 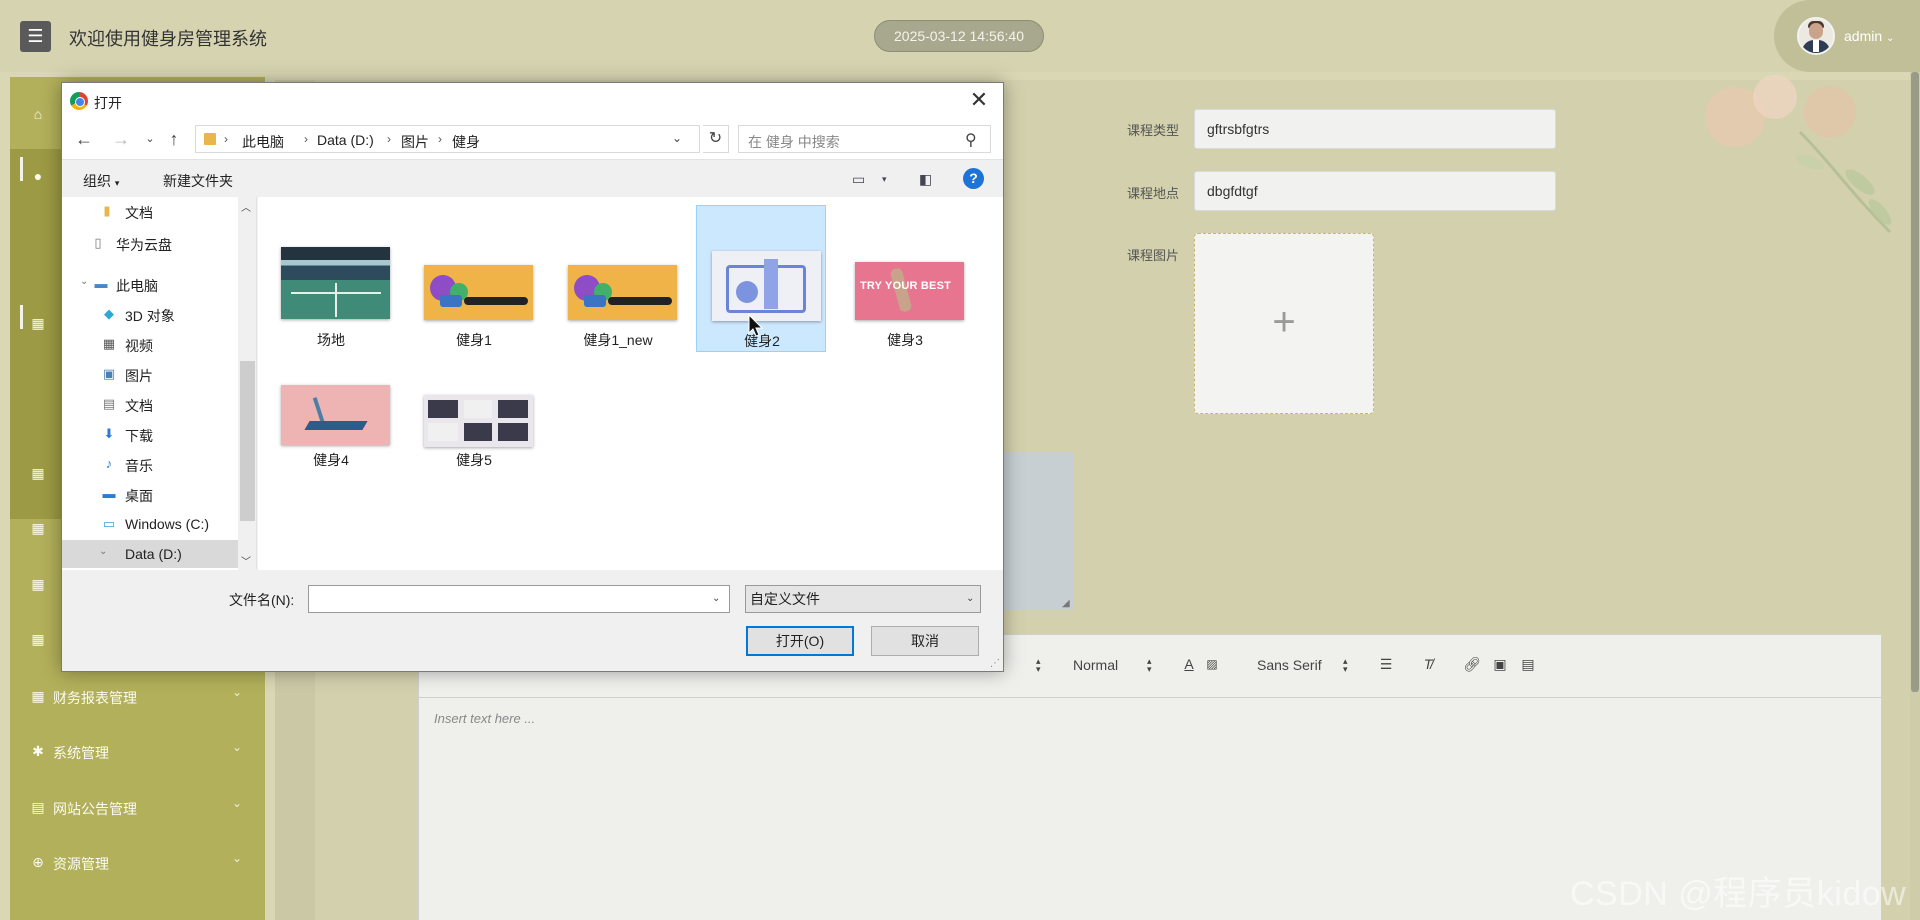 I want to click on file-item: 健身1_new, so click(x=618, y=278).